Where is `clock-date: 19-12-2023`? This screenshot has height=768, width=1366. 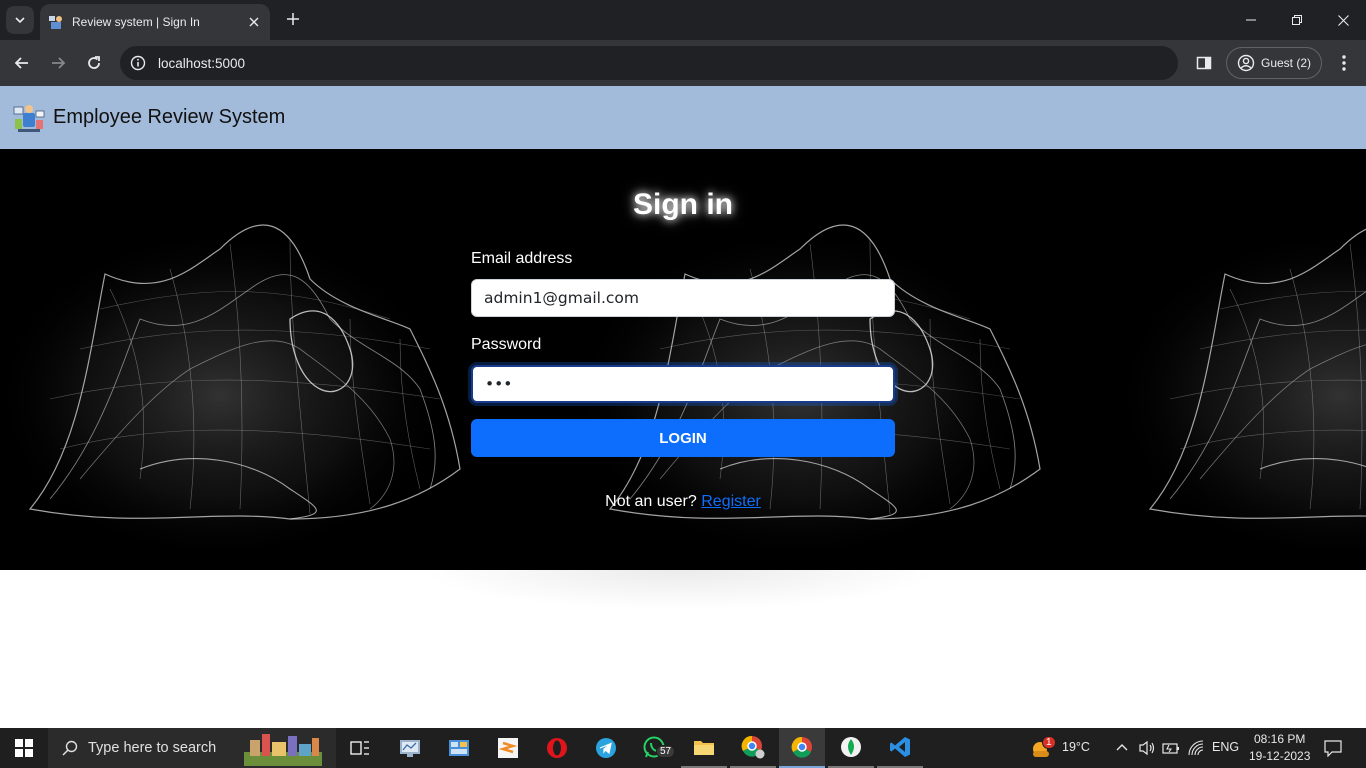 clock-date: 19-12-2023 is located at coordinates (1279, 756).